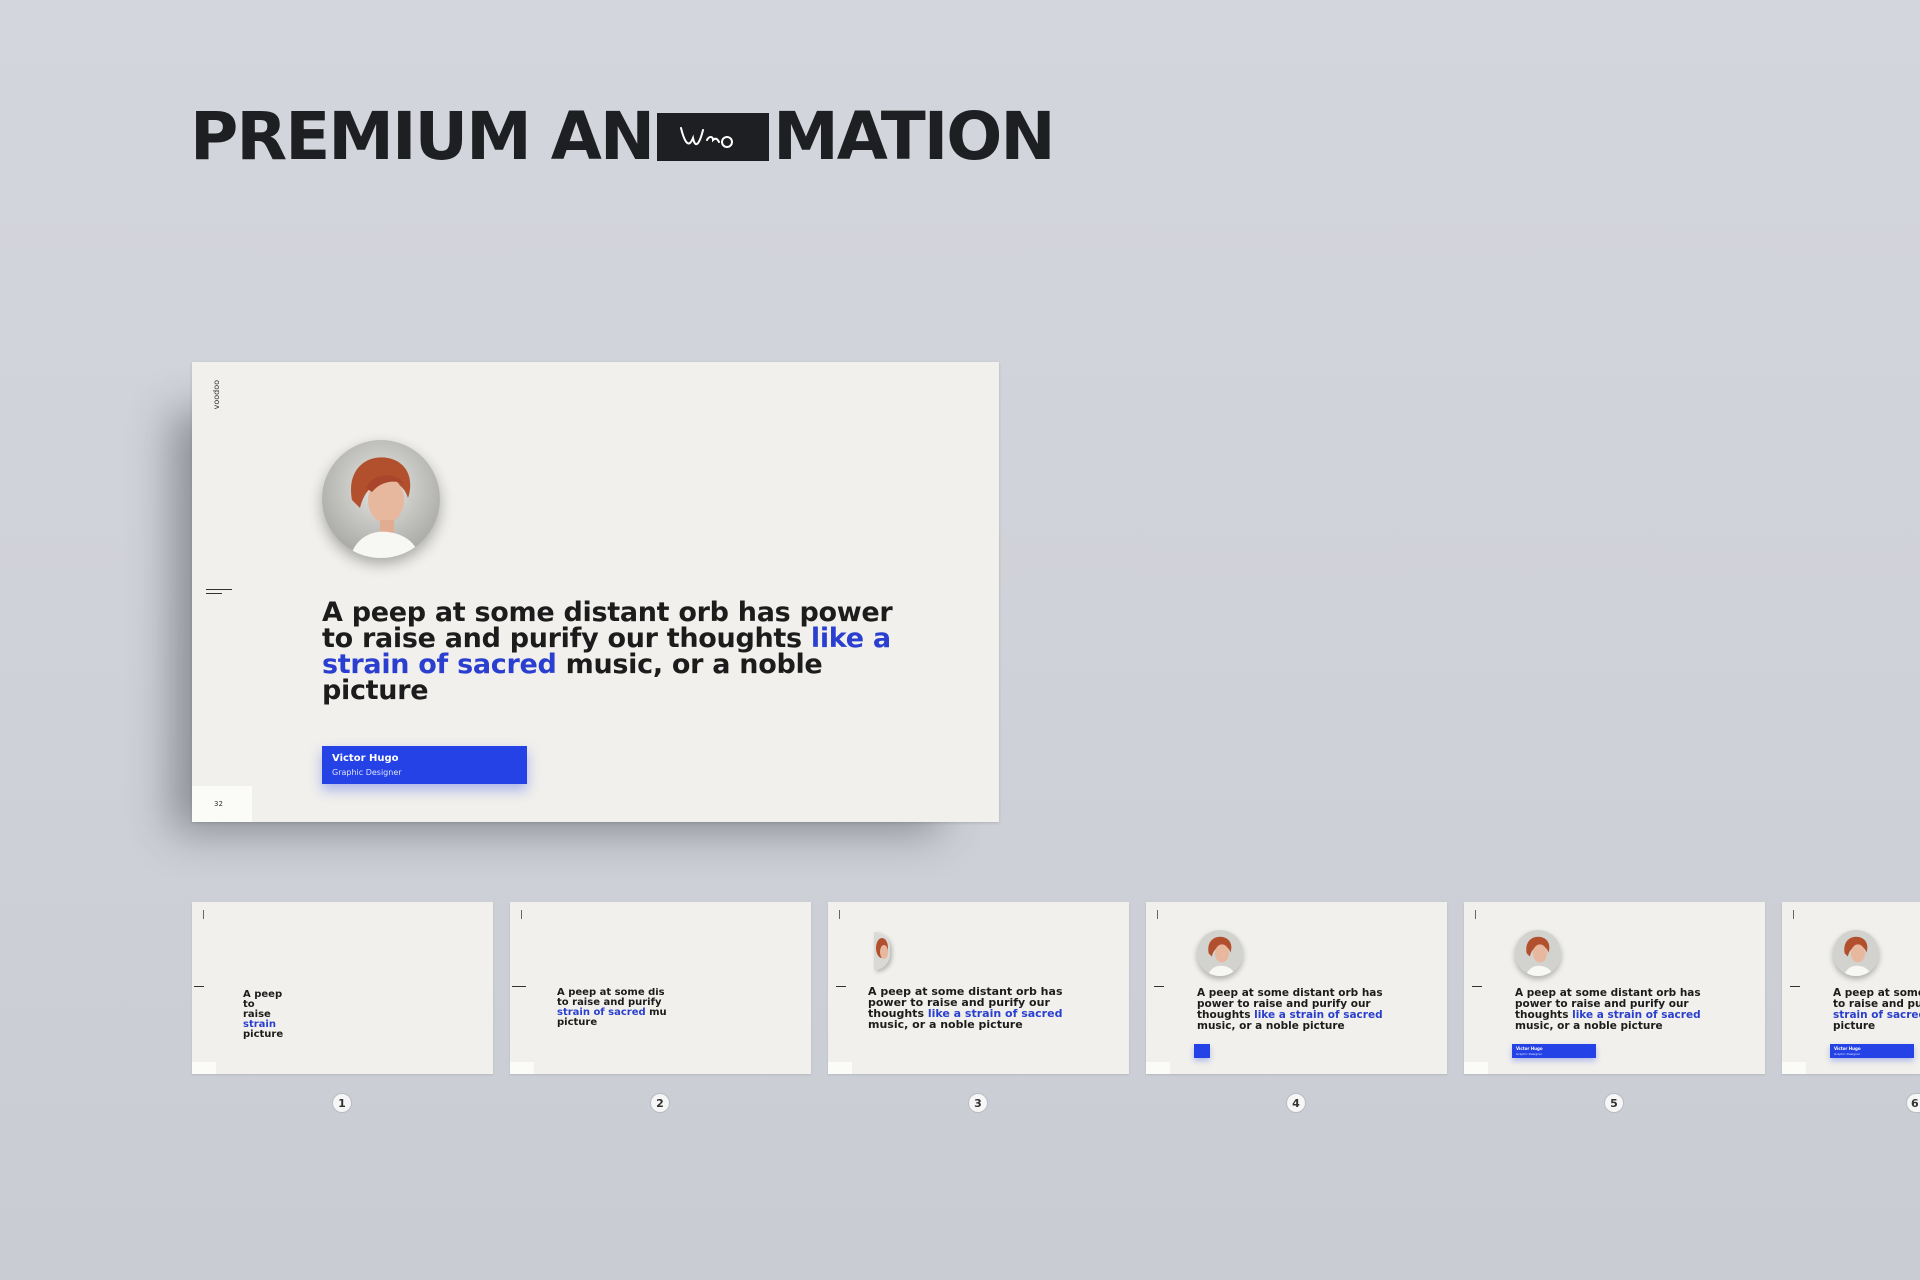 The image size is (1920, 1280). I want to click on page-number: 32, so click(218, 804).